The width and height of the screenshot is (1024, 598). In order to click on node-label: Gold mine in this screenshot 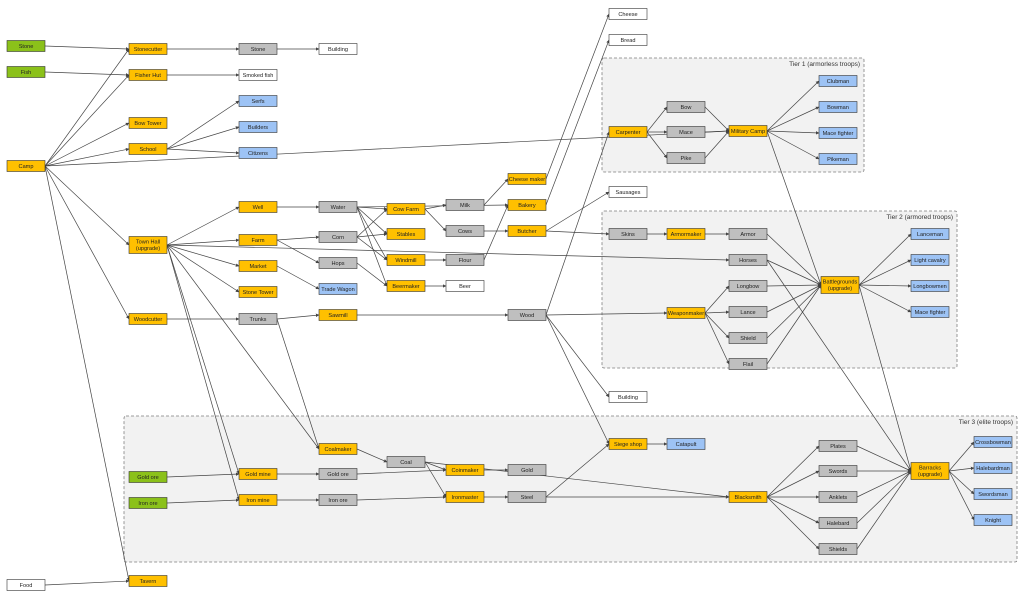, I will do `click(258, 475)`.